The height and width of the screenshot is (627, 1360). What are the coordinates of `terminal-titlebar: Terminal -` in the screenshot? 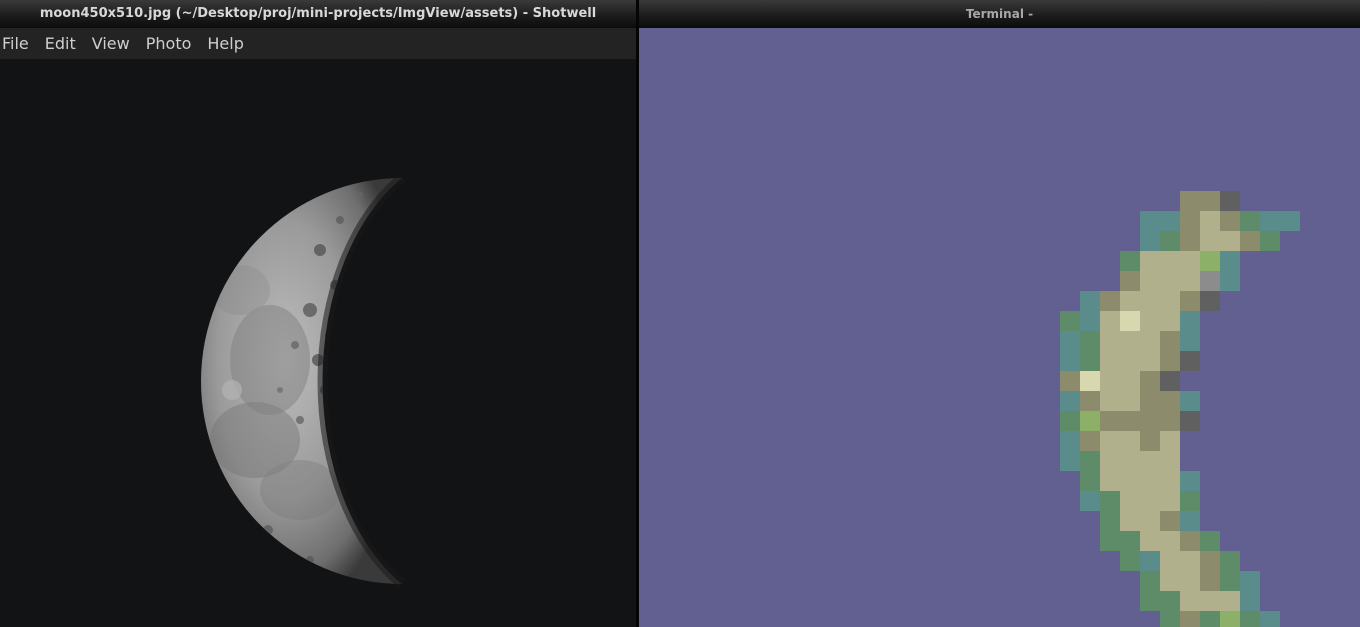 It's located at (999, 14).